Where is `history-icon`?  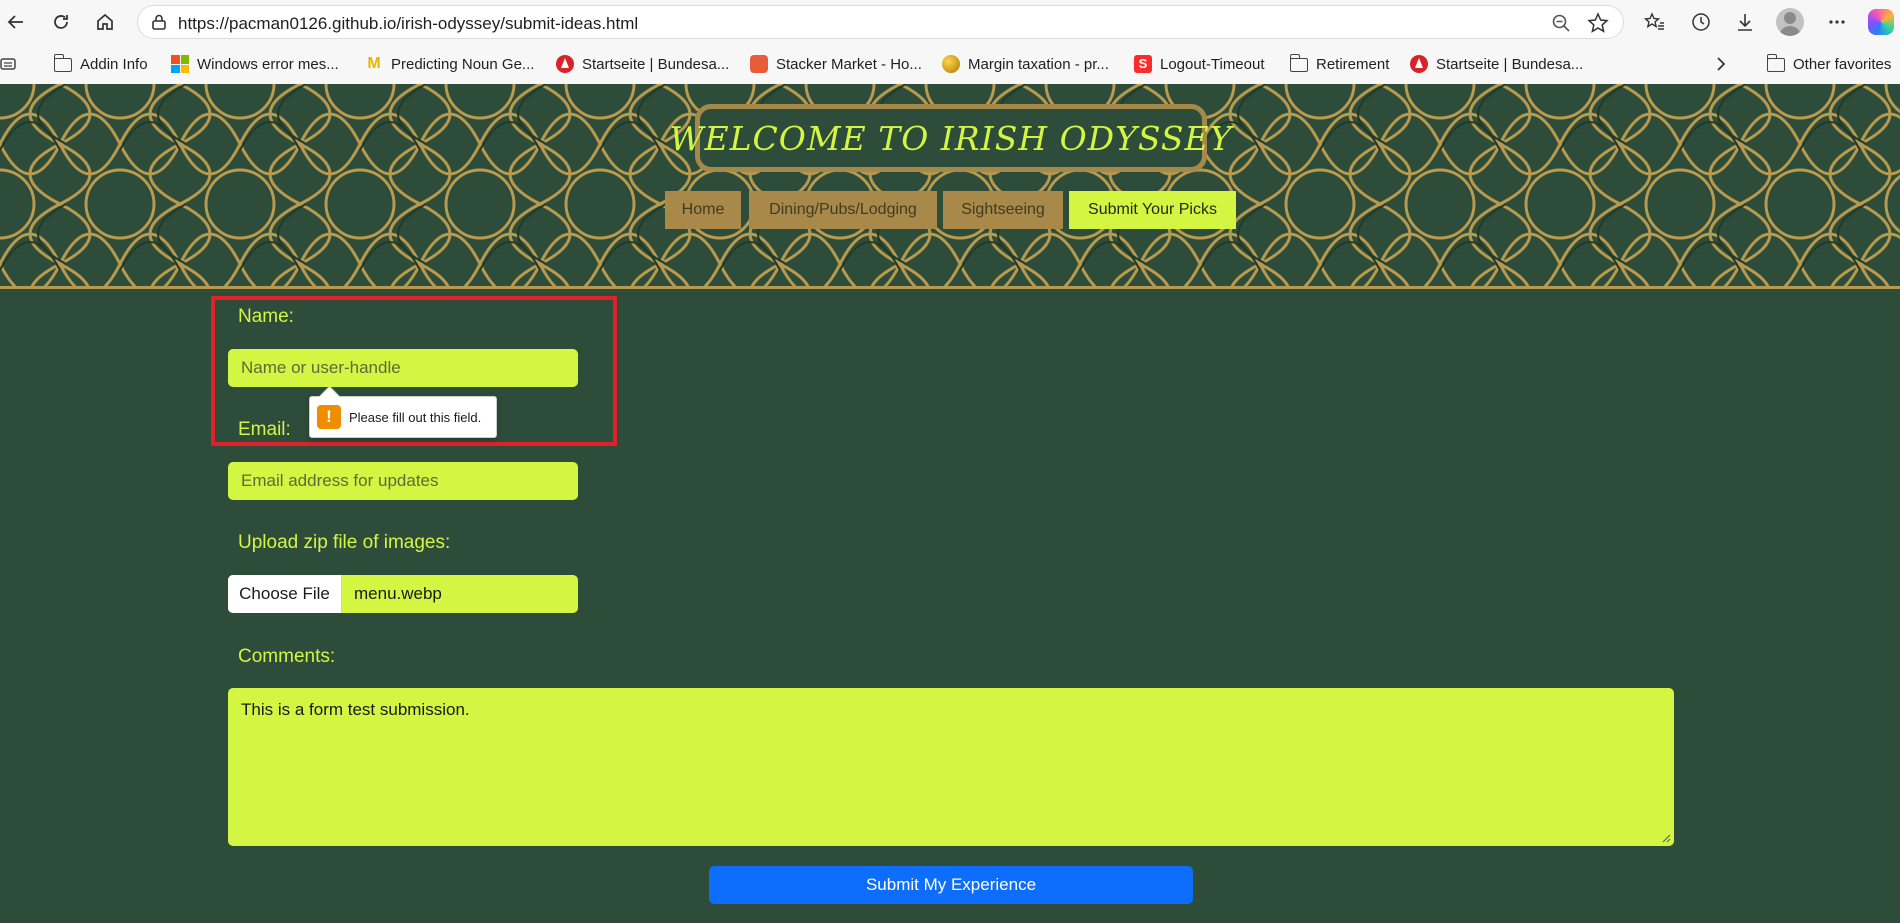
history-icon is located at coordinates (1701, 22).